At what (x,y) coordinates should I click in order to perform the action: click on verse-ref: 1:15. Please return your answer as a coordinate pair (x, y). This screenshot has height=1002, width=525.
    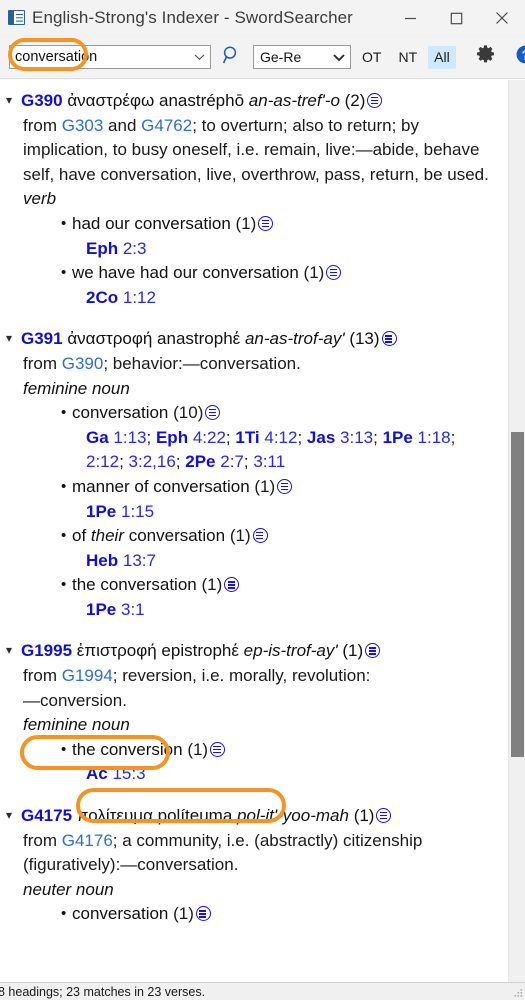
    Looking at the image, I should click on (137, 511).